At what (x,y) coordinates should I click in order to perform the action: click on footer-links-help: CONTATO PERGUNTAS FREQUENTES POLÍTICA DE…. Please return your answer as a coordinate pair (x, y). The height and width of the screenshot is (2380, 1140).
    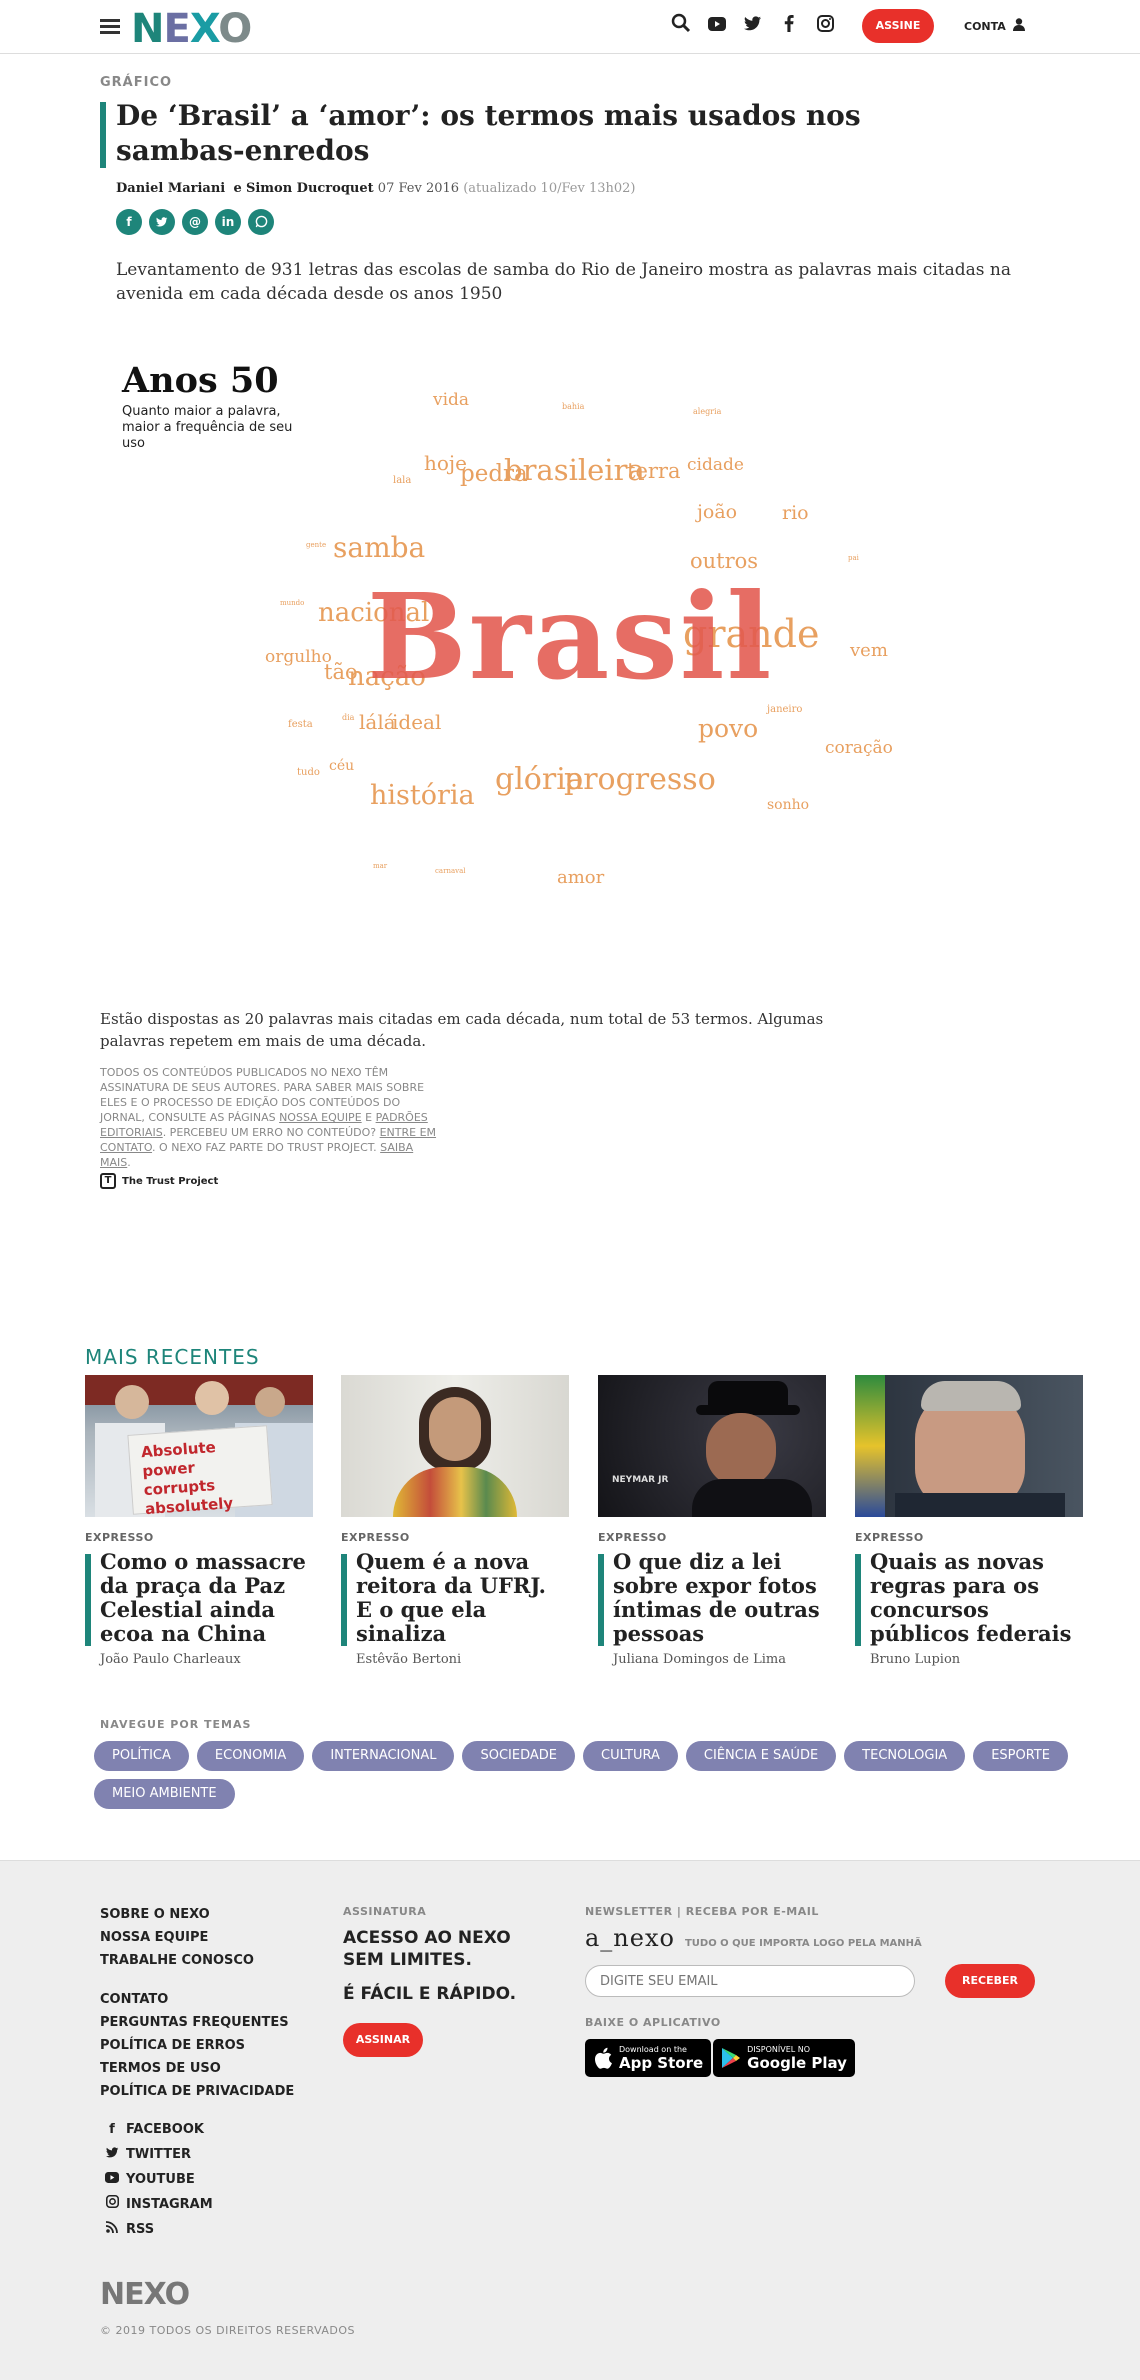
    Looking at the image, I should click on (197, 2045).